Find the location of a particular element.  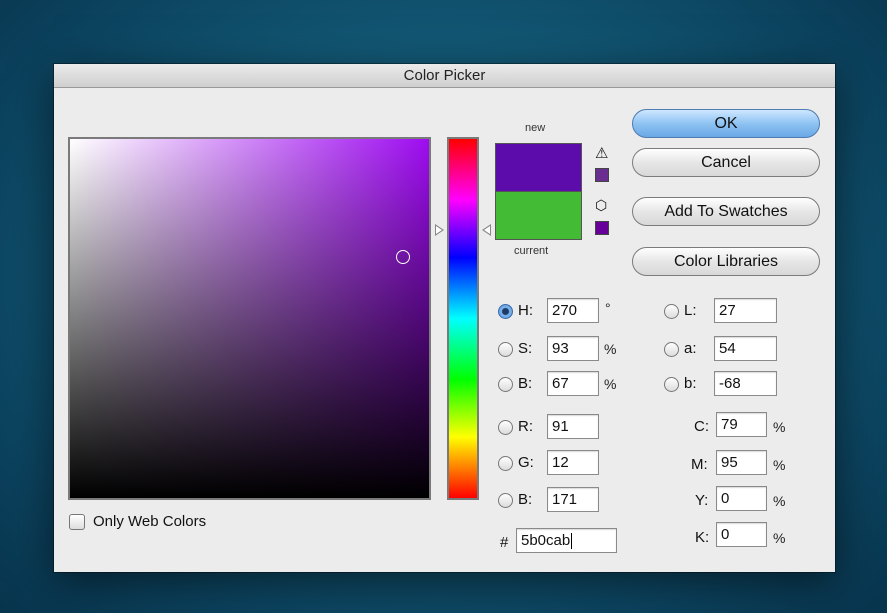

lab-a-radio is located at coordinates (671, 349).